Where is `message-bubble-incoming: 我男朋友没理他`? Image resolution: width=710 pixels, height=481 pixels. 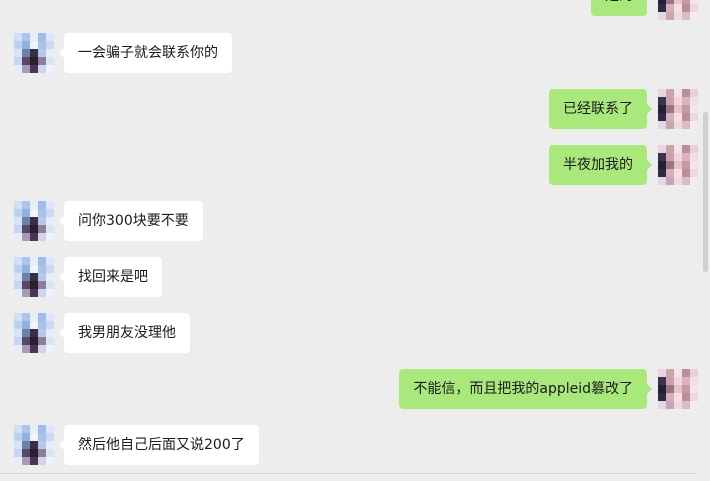
message-bubble-incoming: 我男朋友没理他 is located at coordinates (124, 333).